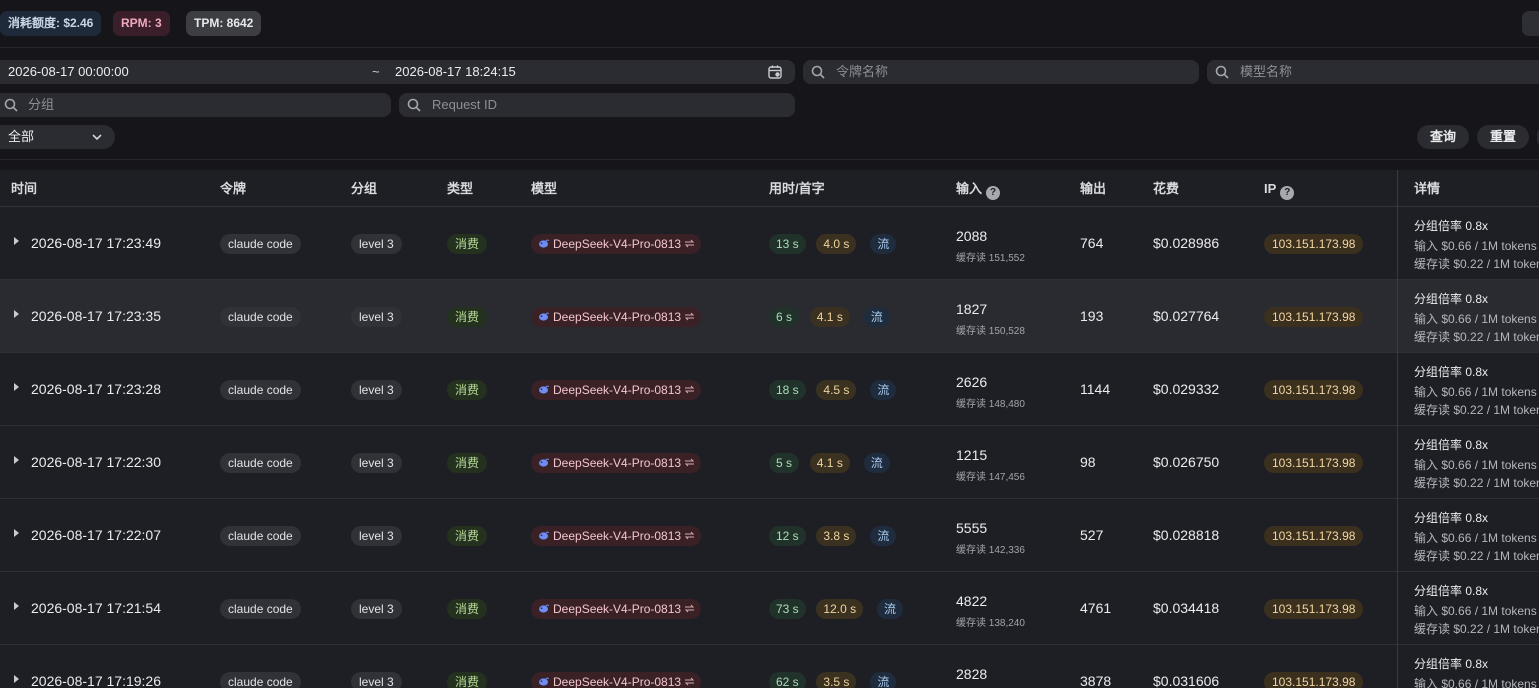 This screenshot has width=1539, height=688. What do you see at coordinates (797, 188) in the screenshot?
I see `header-latency: 用时/首字` at bounding box center [797, 188].